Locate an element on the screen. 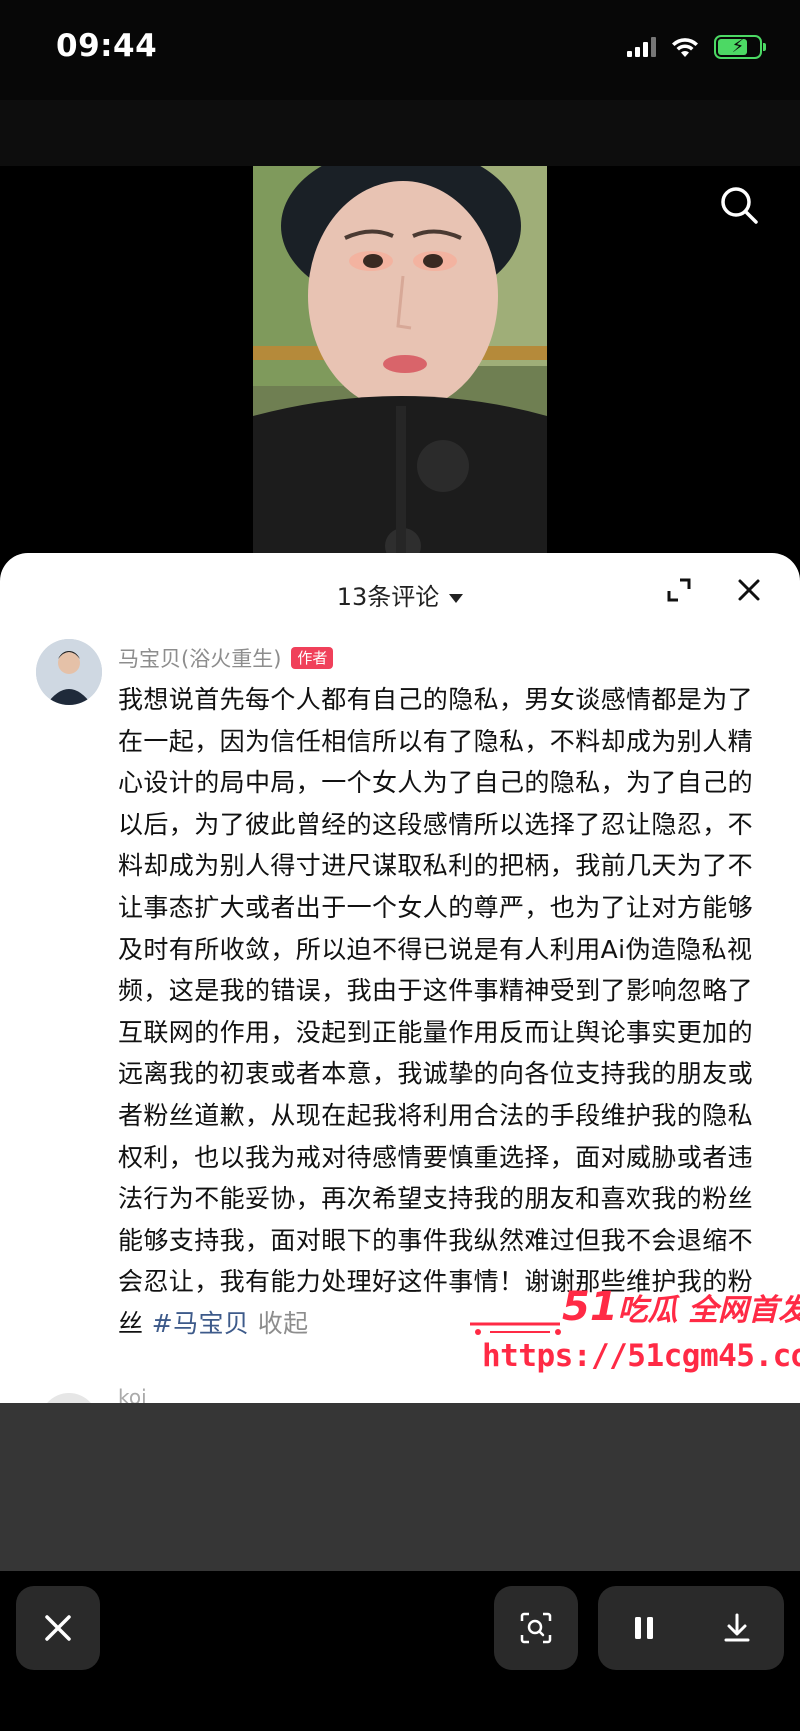 The height and width of the screenshot is (1731, 800). comment-count-label: 13条评论 is located at coordinates (388, 597).